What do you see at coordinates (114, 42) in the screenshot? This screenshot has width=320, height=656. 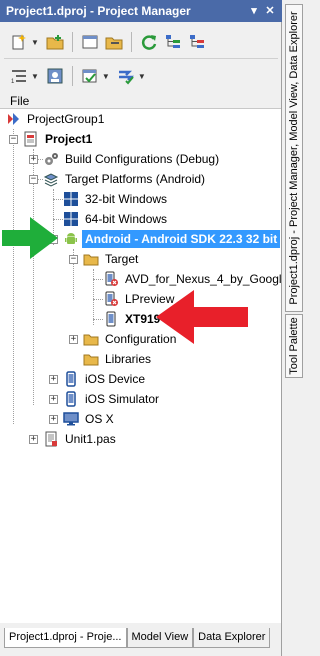 I see `remove-button` at bounding box center [114, 42].